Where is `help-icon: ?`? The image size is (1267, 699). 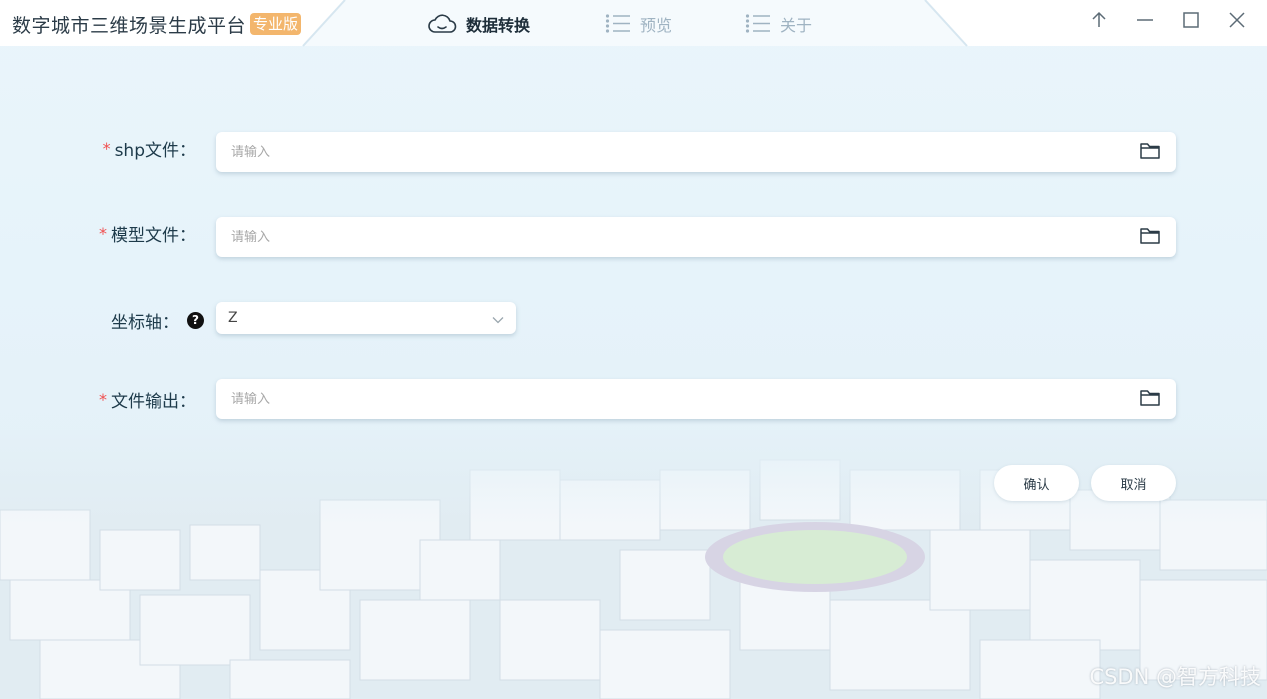 help-icon: ? is located at coordinates (195, 320).